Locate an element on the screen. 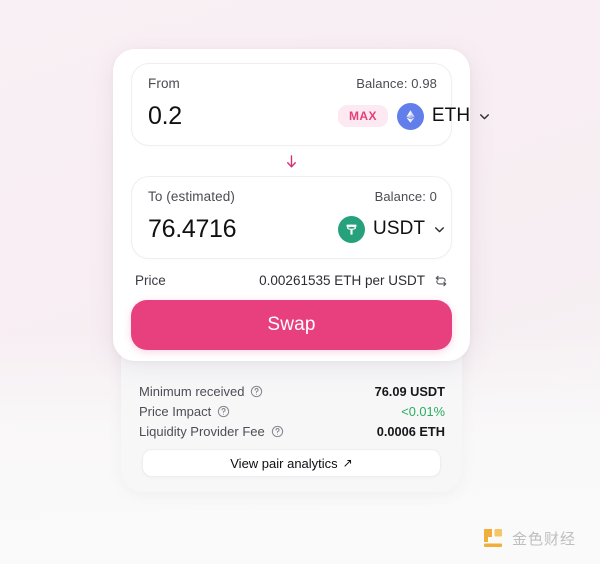  price-value-group: 0.00261535 ETH per USDT is located at coordinates (353, 280).